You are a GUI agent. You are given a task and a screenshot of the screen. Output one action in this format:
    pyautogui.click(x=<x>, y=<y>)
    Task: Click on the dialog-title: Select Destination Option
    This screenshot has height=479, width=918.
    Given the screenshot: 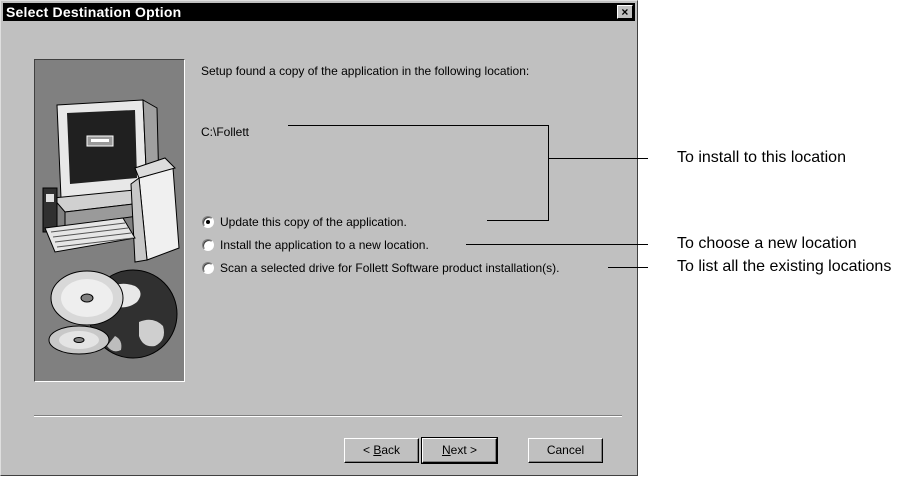 What is the action you would take?
    pyautogui.click(x=94, y=12)
    